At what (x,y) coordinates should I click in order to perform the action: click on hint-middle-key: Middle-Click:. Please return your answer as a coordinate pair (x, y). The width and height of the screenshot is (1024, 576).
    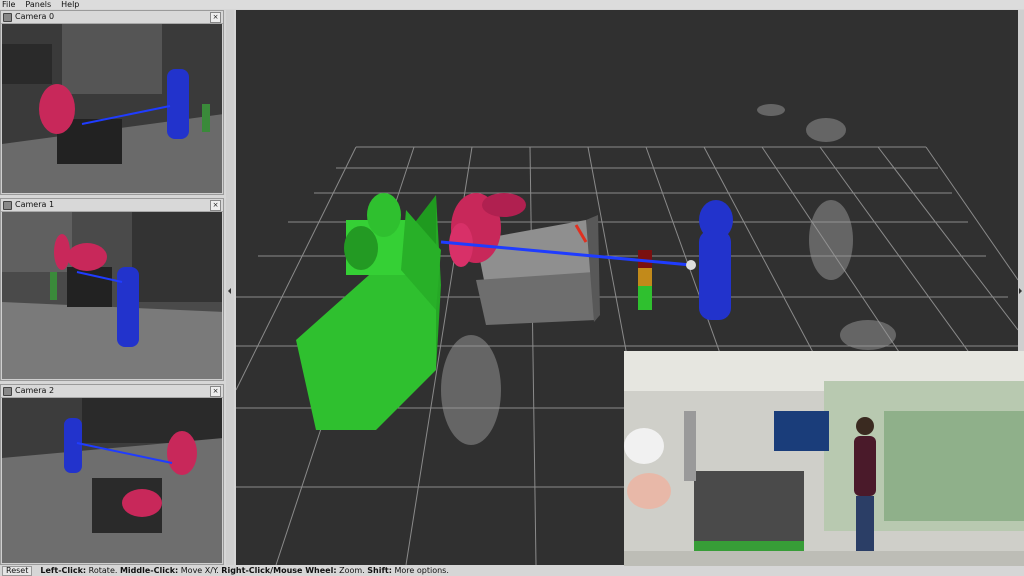
    Looking at the image, I should click on (149, 570).